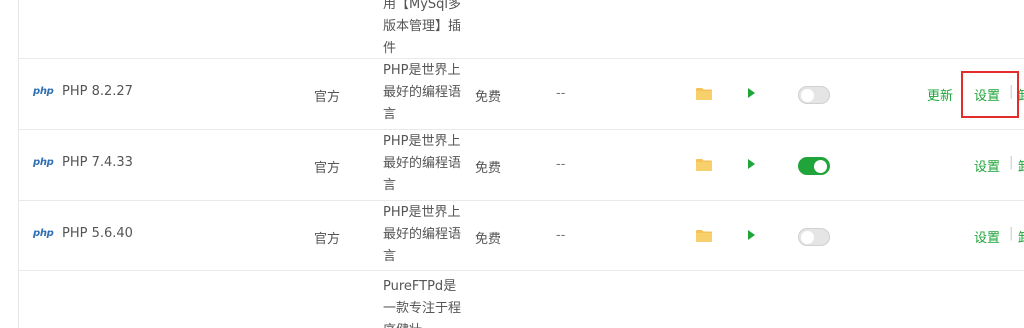  I want to click on plugin-description: PureFTPd是一款专注于程序健壮, so click(422, 303).